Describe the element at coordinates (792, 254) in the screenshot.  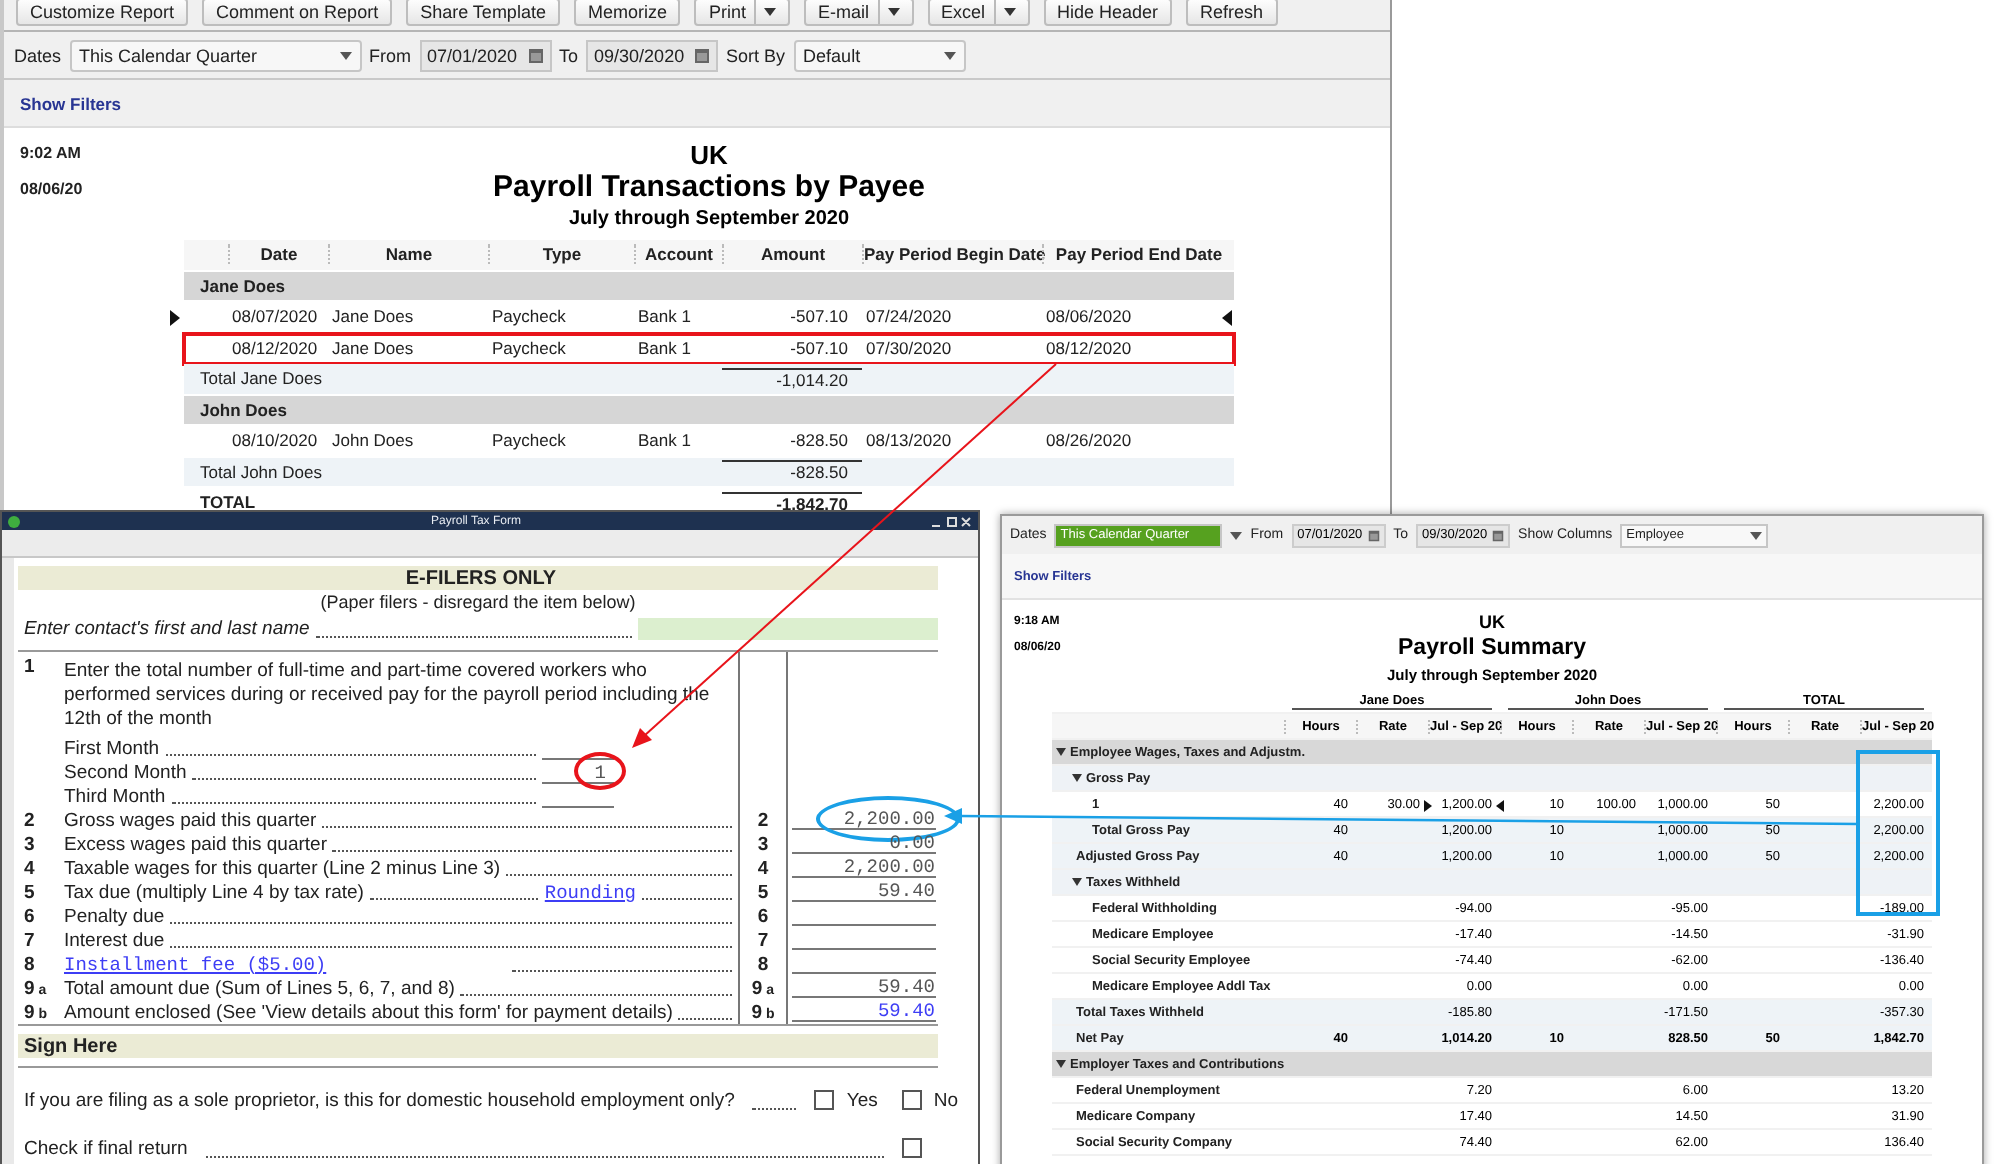
I see `column-header: Amount` at that location.